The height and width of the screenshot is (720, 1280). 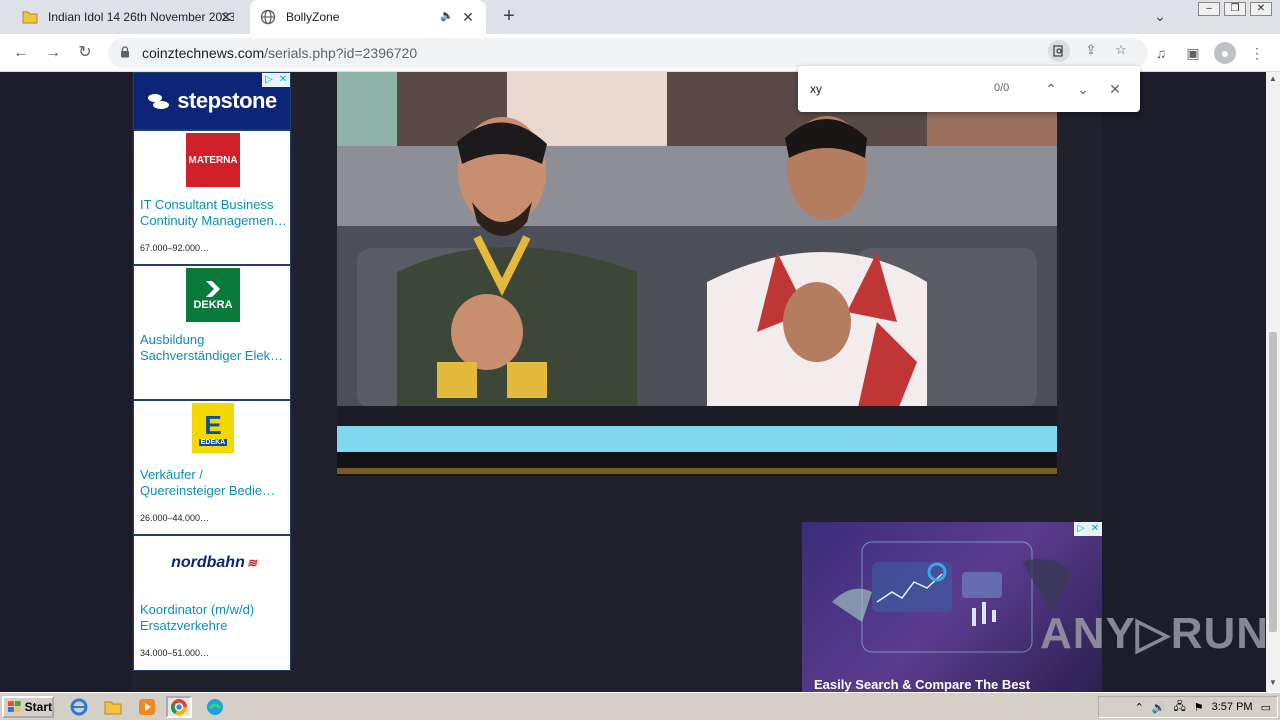 I want to click on window-controls: ‒ ❐ ✕, so click(x=1235, y=9).